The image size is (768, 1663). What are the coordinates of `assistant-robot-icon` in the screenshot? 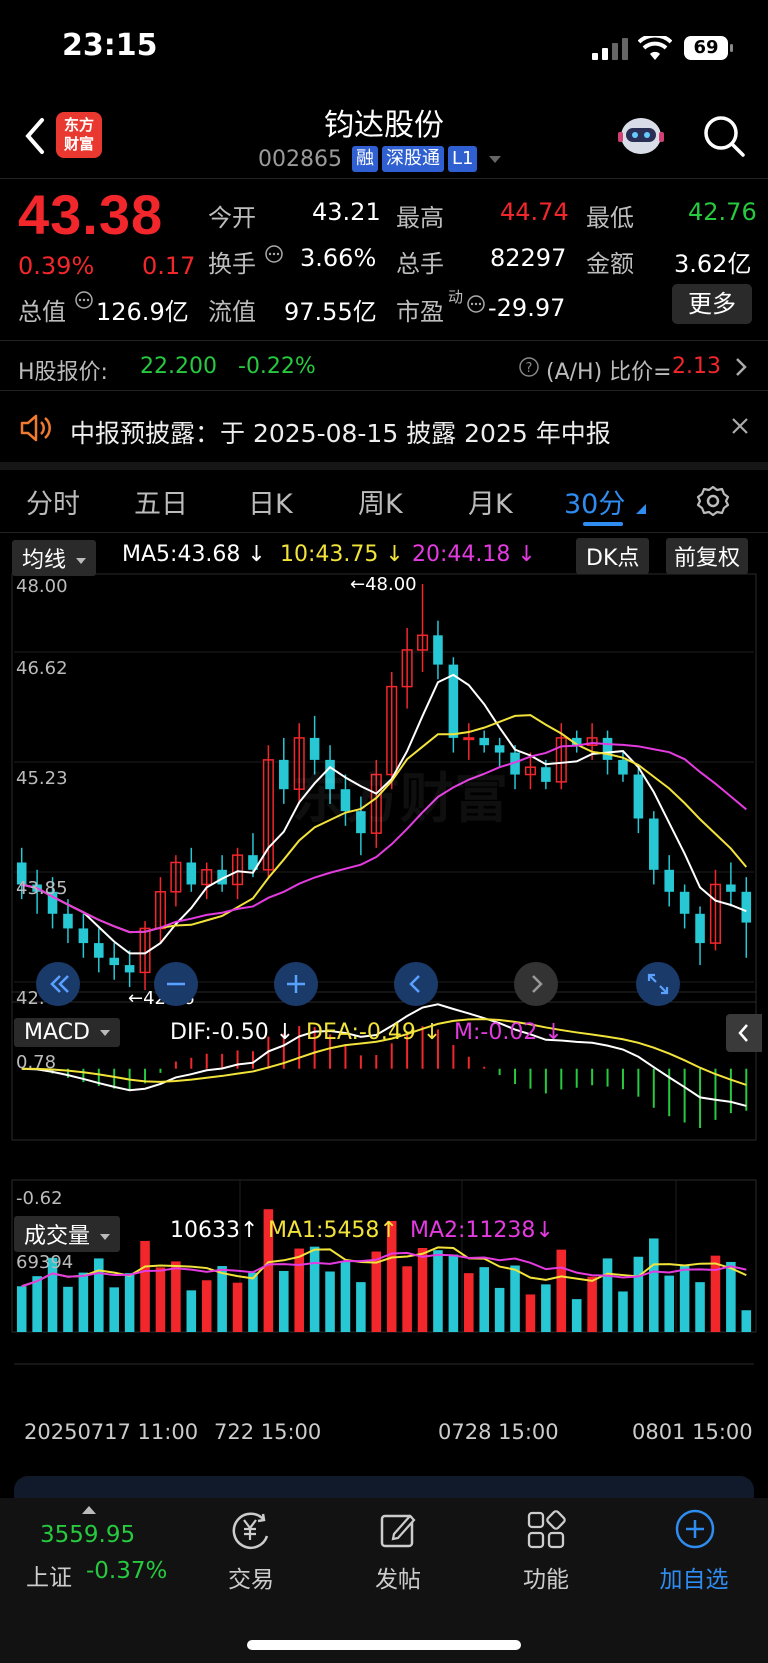 It's located at (641, 136).